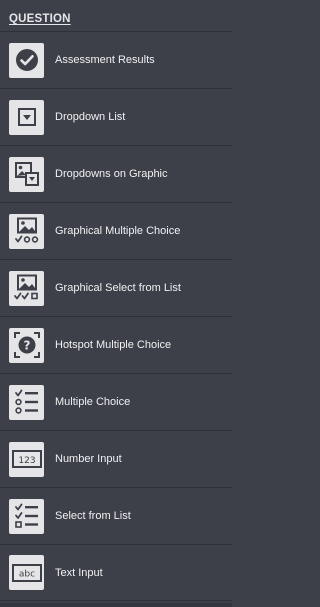  I want to click on image-dropdown-icon, so click(26, 174).